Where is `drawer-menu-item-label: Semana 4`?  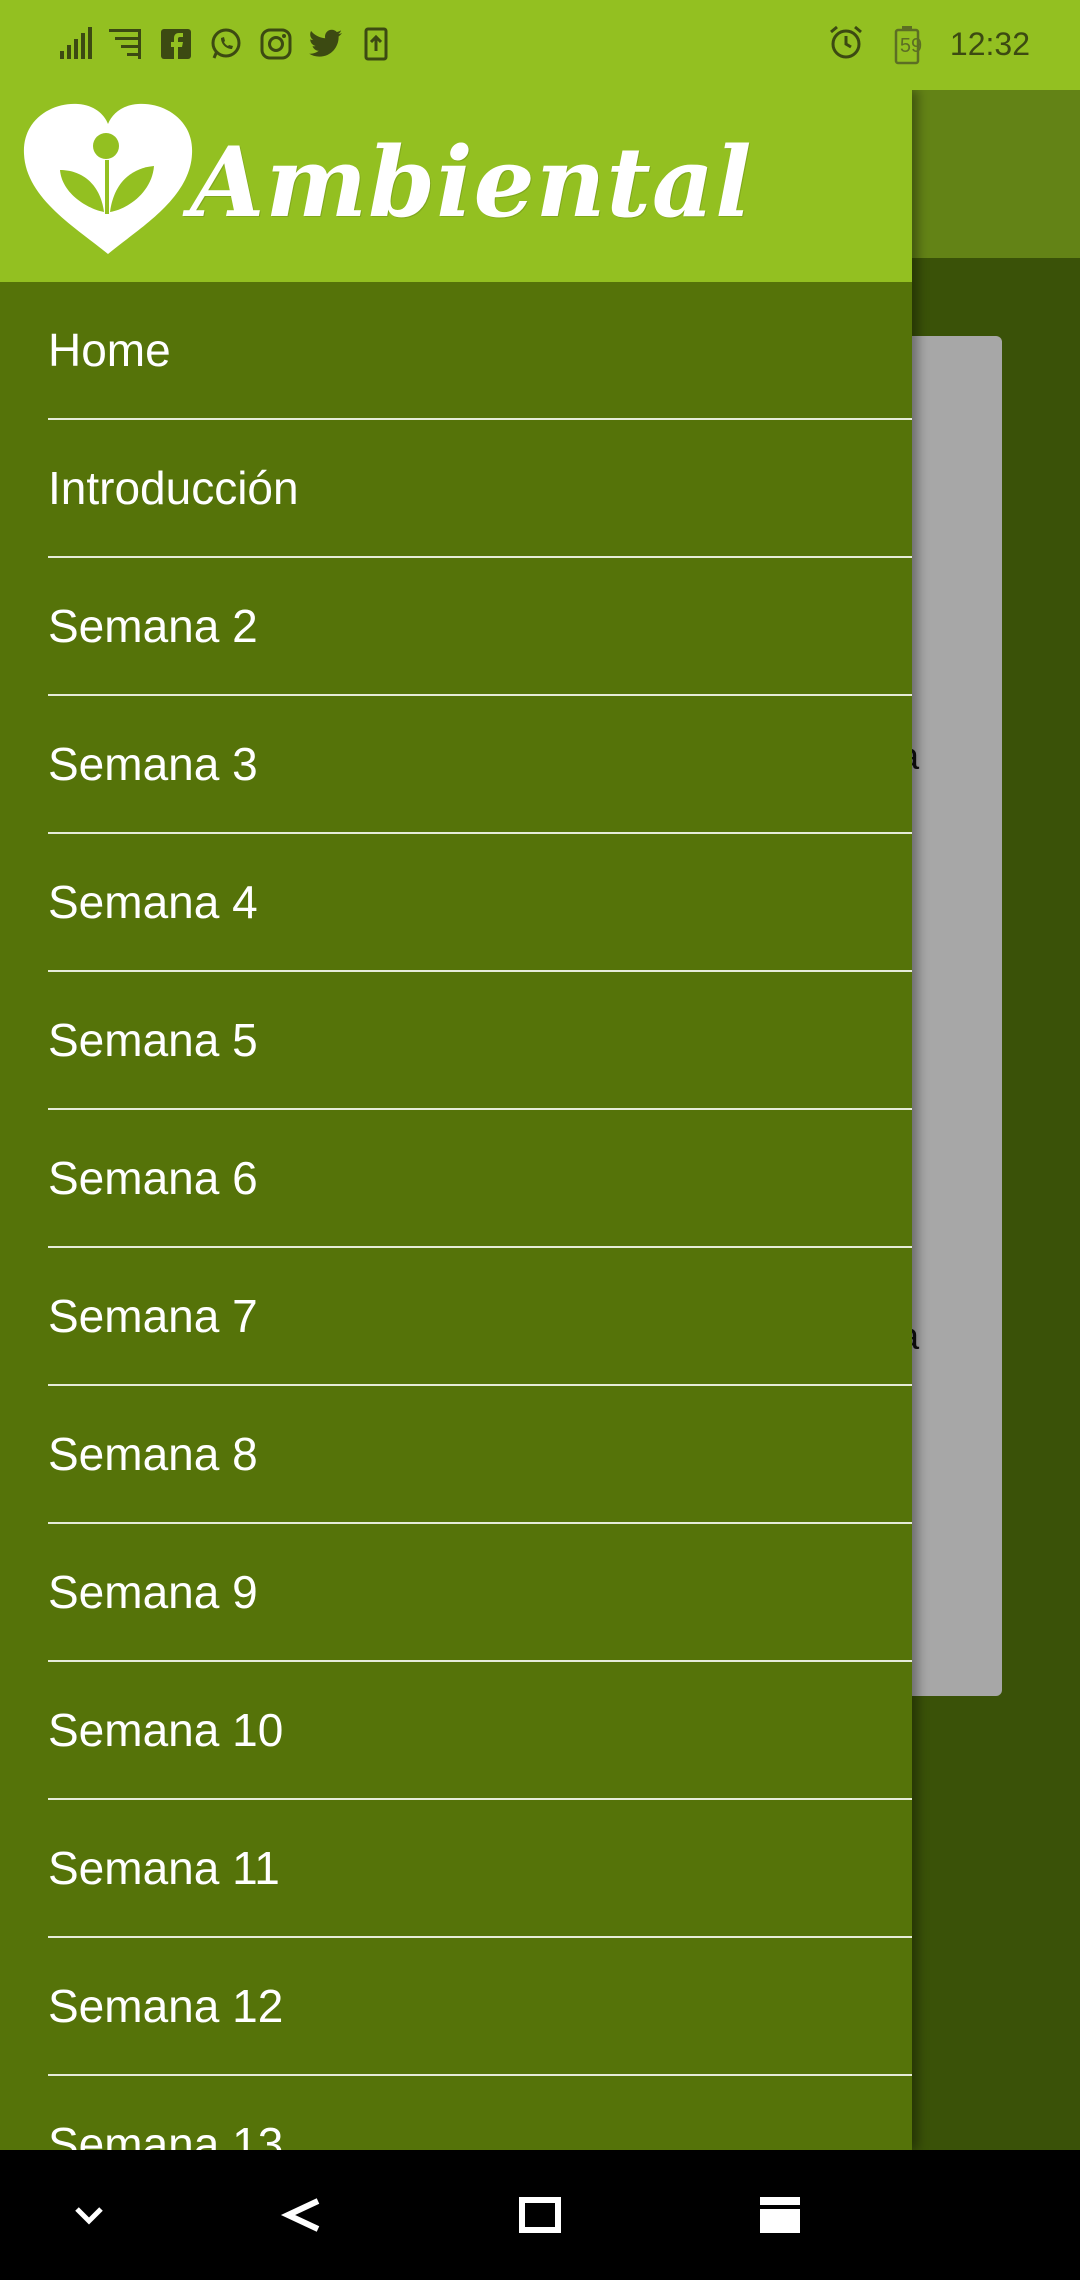 drawer-menu-item-label: Semana 4 is located at coordinates (153, 902).